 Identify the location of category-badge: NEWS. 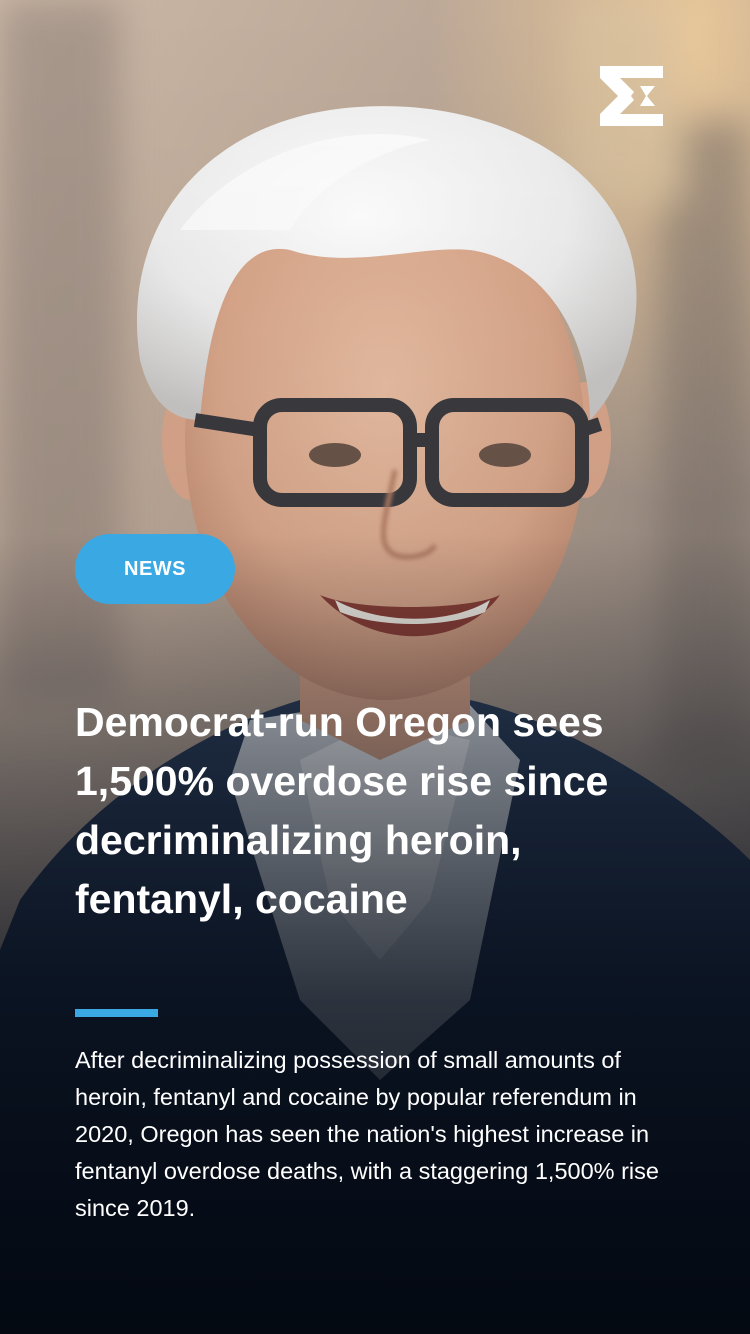
(155, 569).